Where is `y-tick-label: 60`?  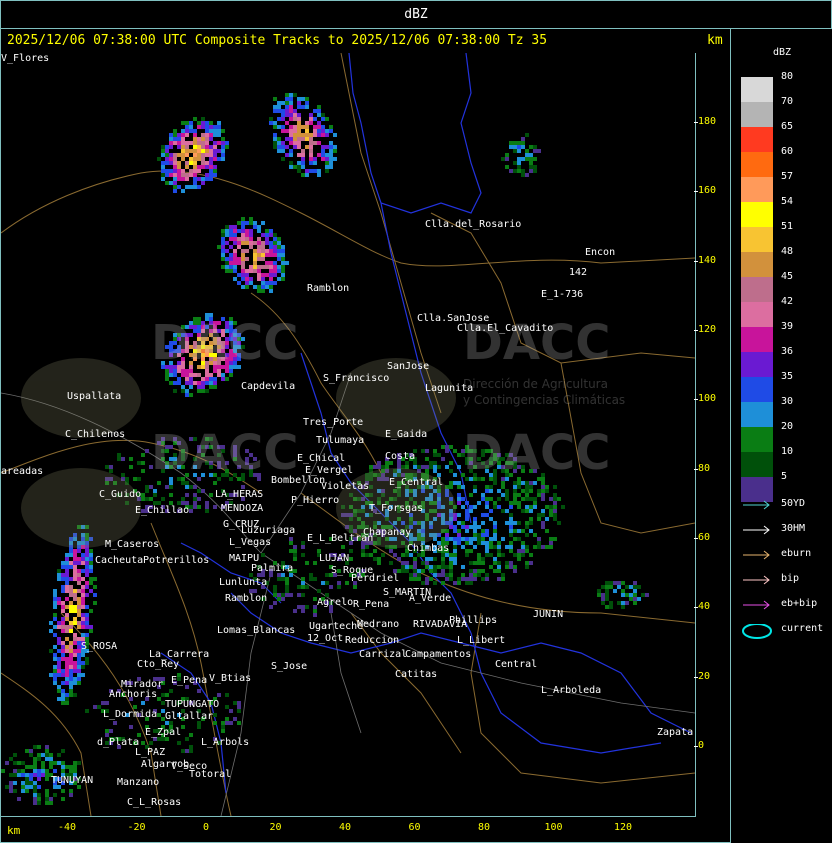
y-tick-label: 60 is located at coordinates (702, 537).